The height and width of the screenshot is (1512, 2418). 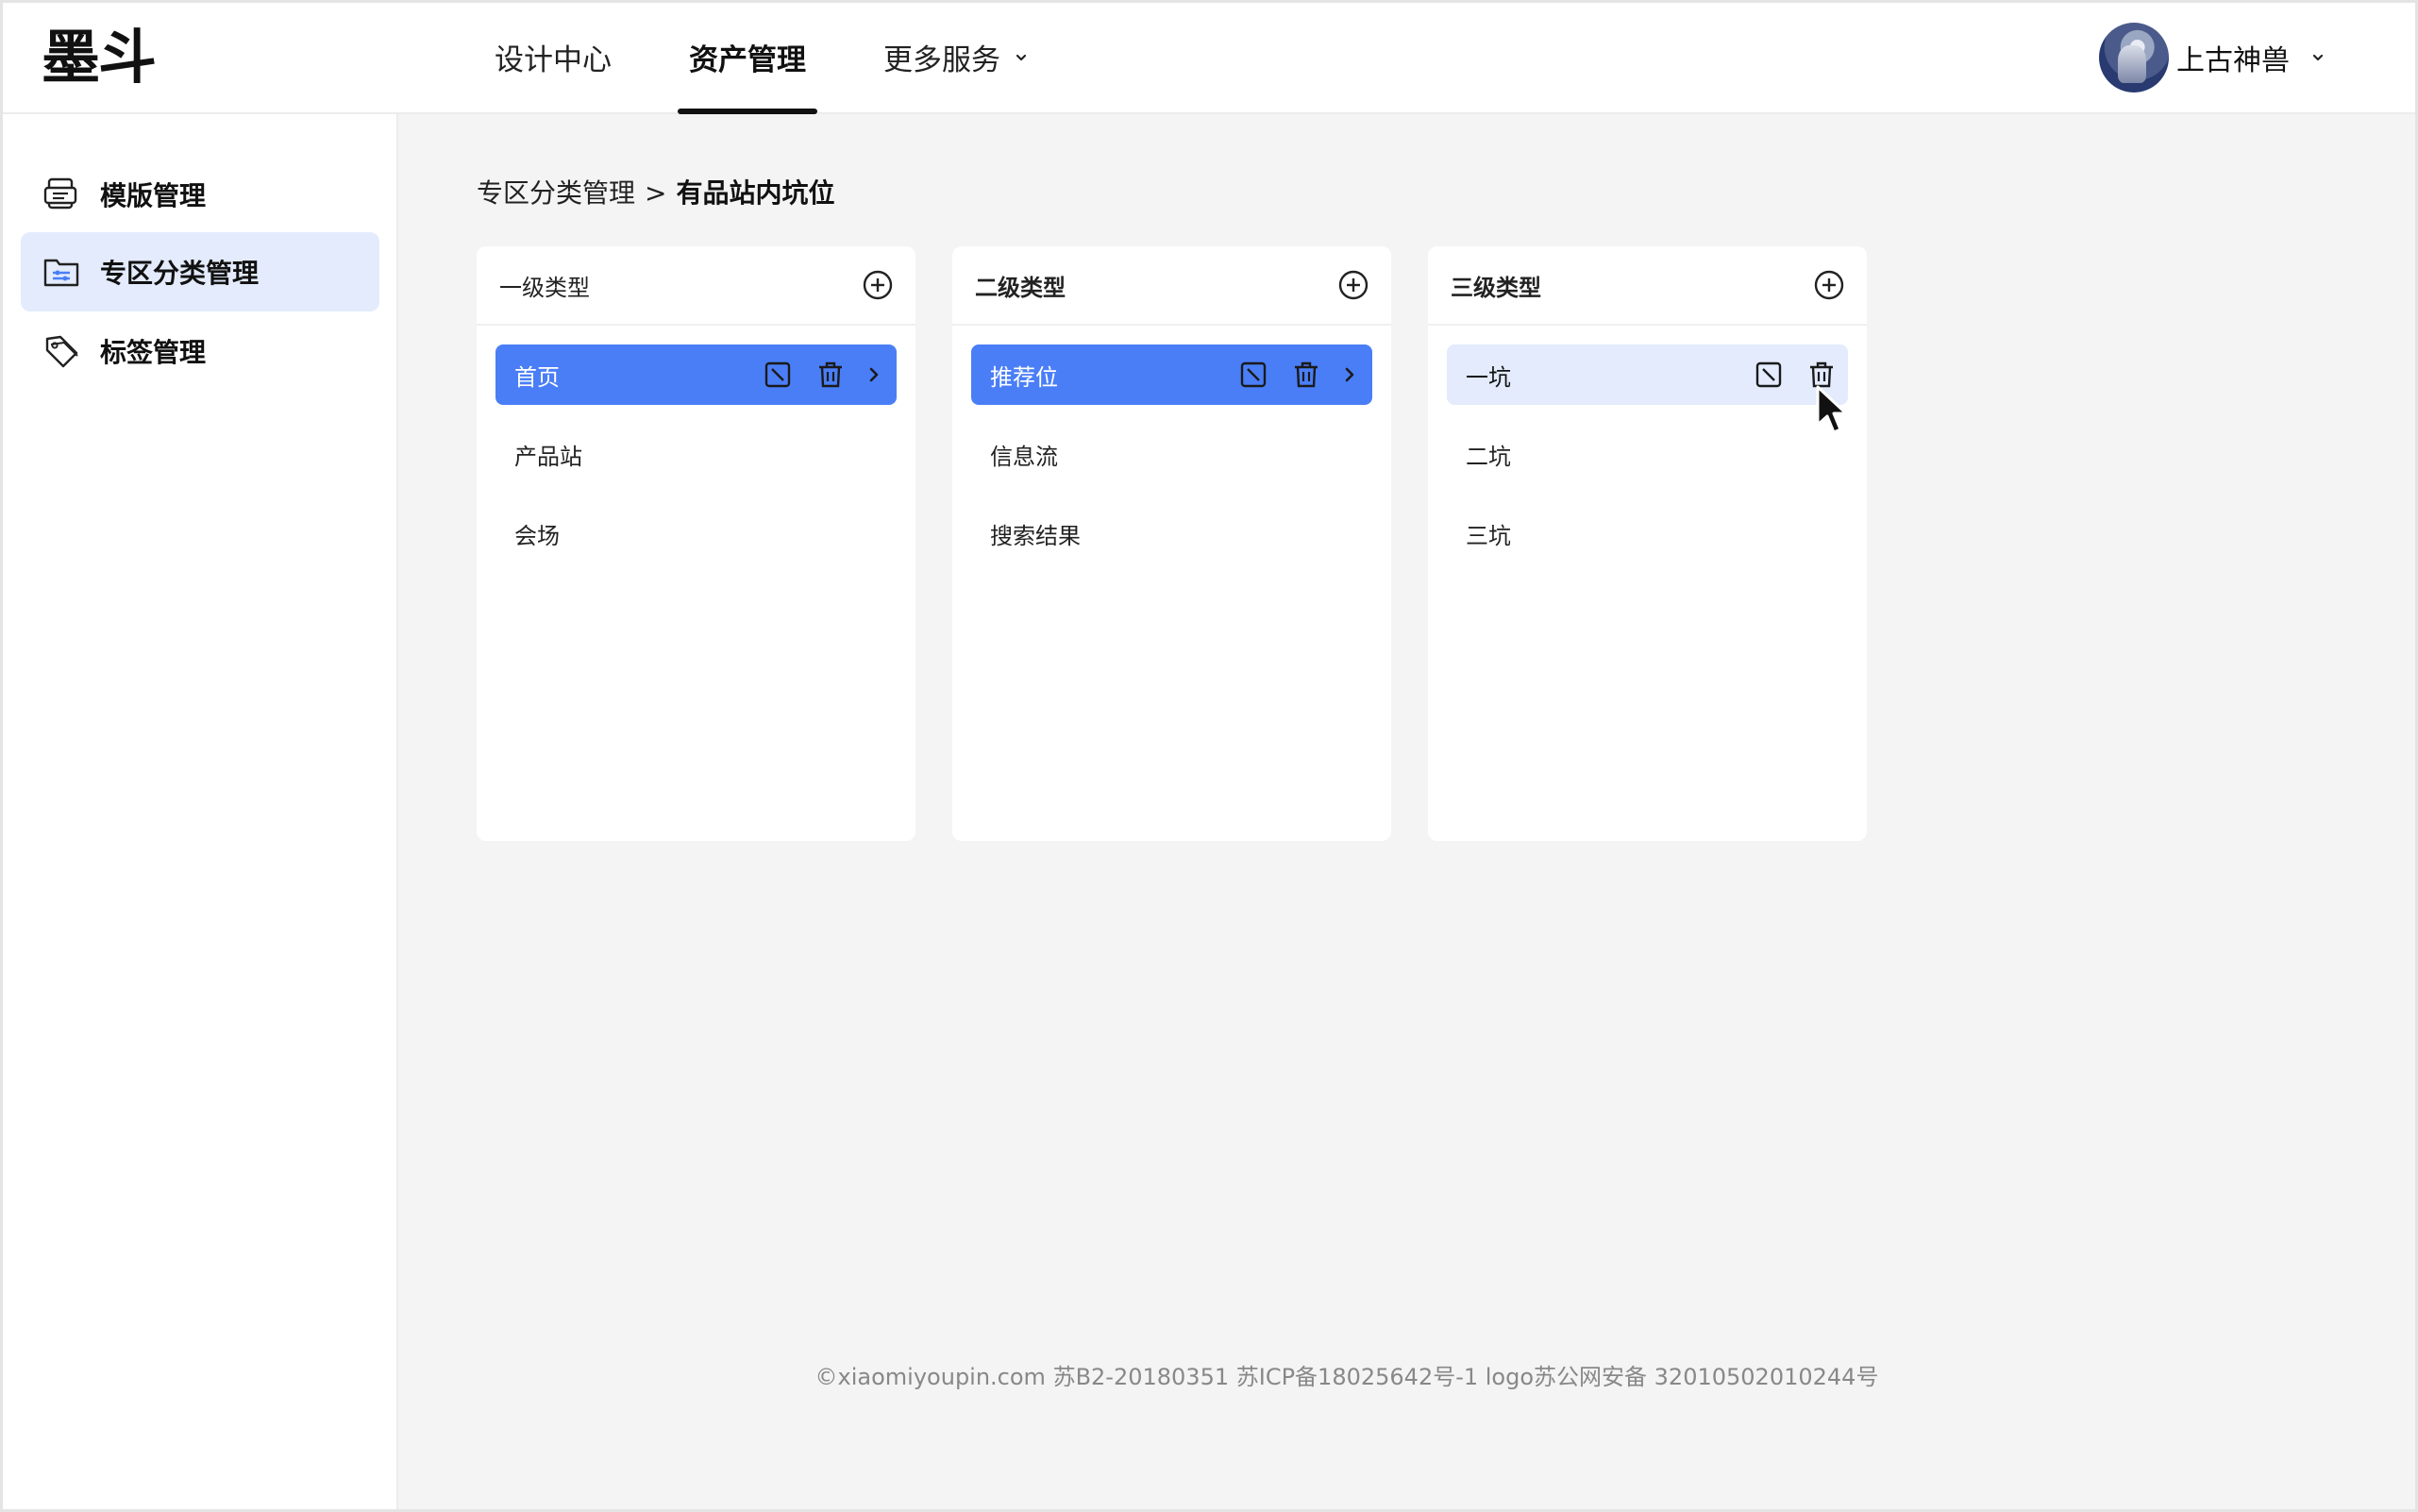 I want to click on level3-type-card: 三级类型 一坑 二坑 三坑, so click(x=1647, y=543).